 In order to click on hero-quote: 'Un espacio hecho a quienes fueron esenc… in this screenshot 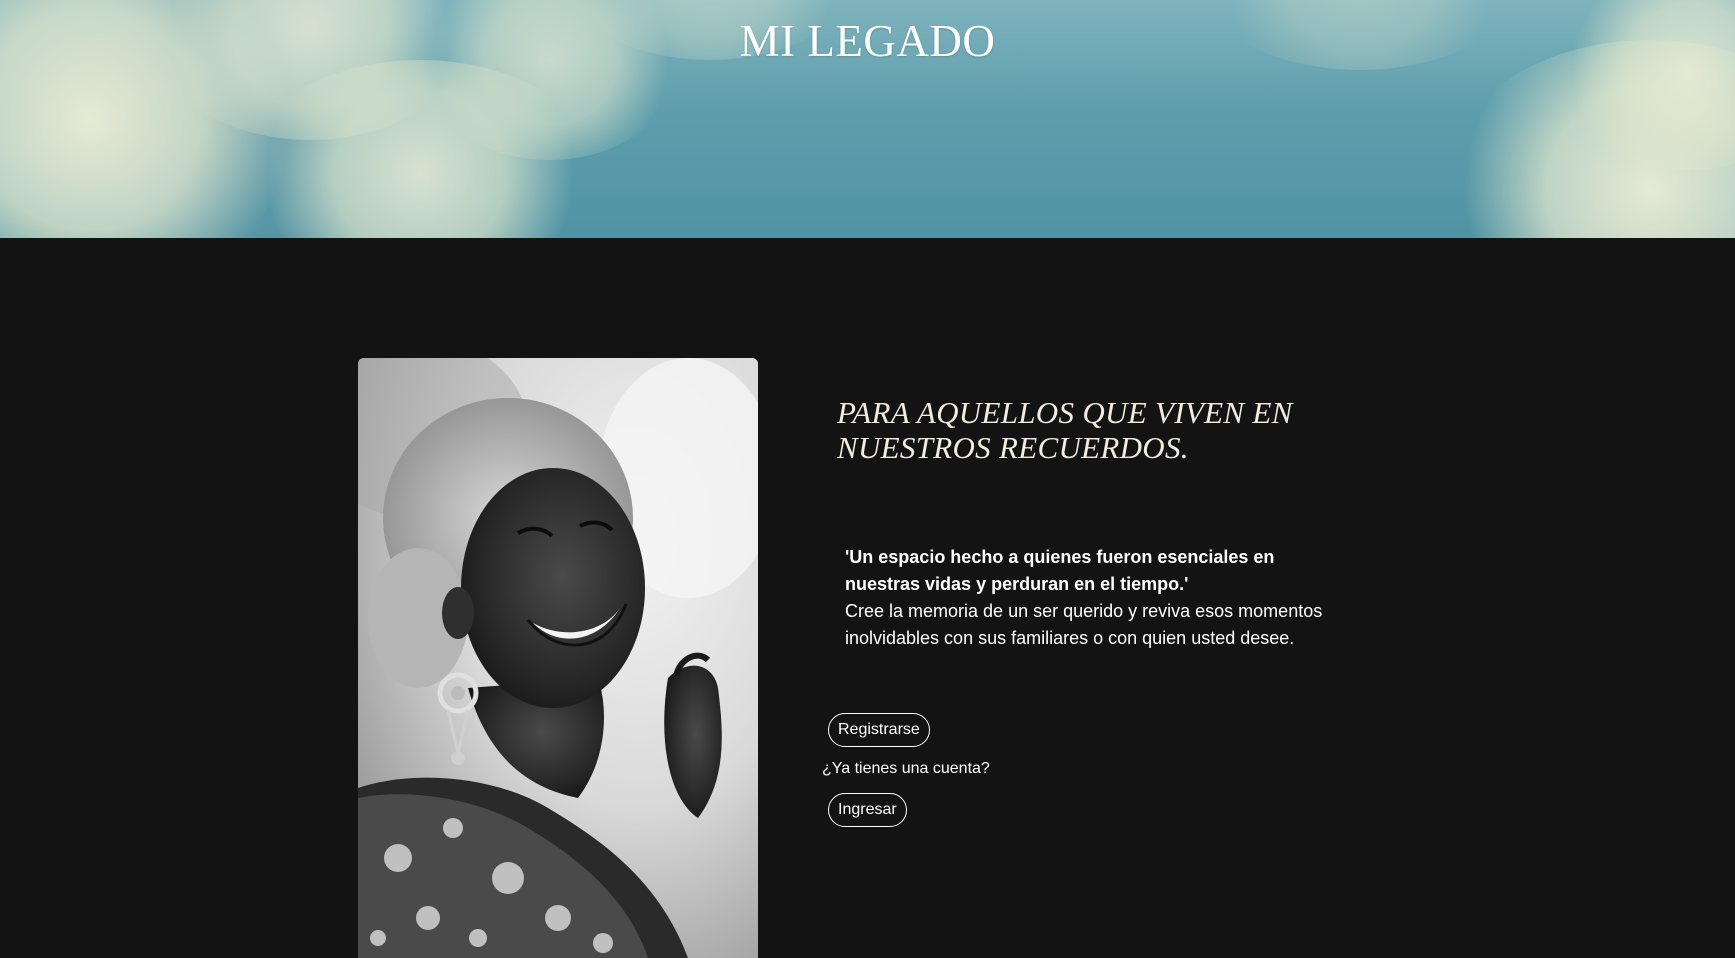, I will do `click(1060, 570)`.